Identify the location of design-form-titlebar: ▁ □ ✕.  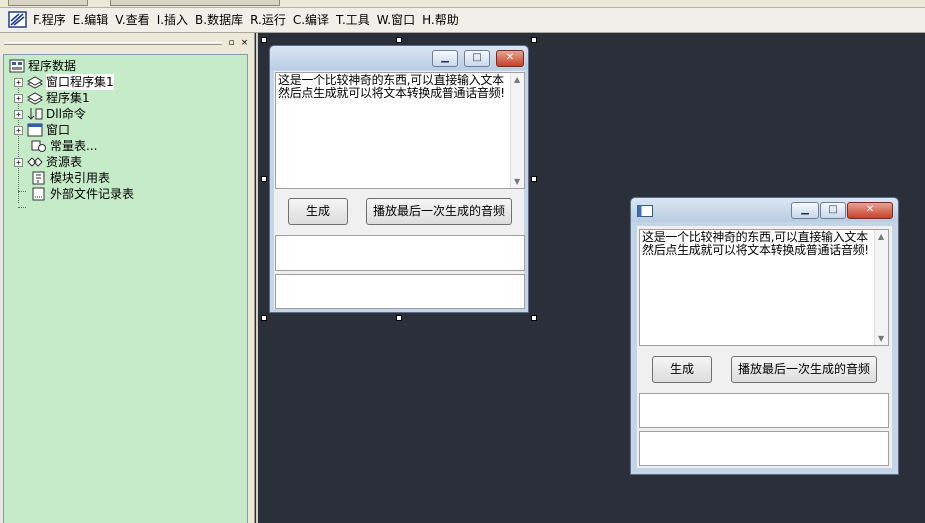
(399, 58).